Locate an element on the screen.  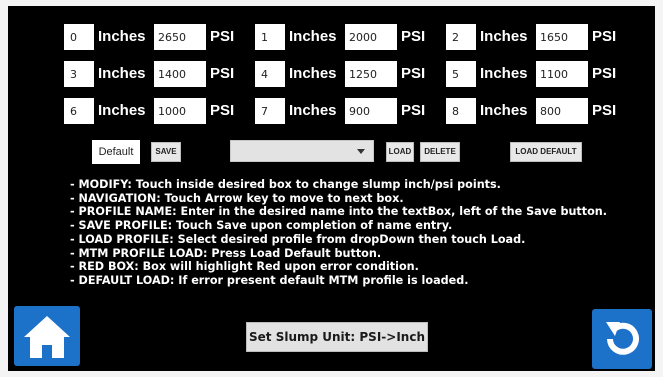
inch-field-5: 5 is located at coordinates (461, 74).